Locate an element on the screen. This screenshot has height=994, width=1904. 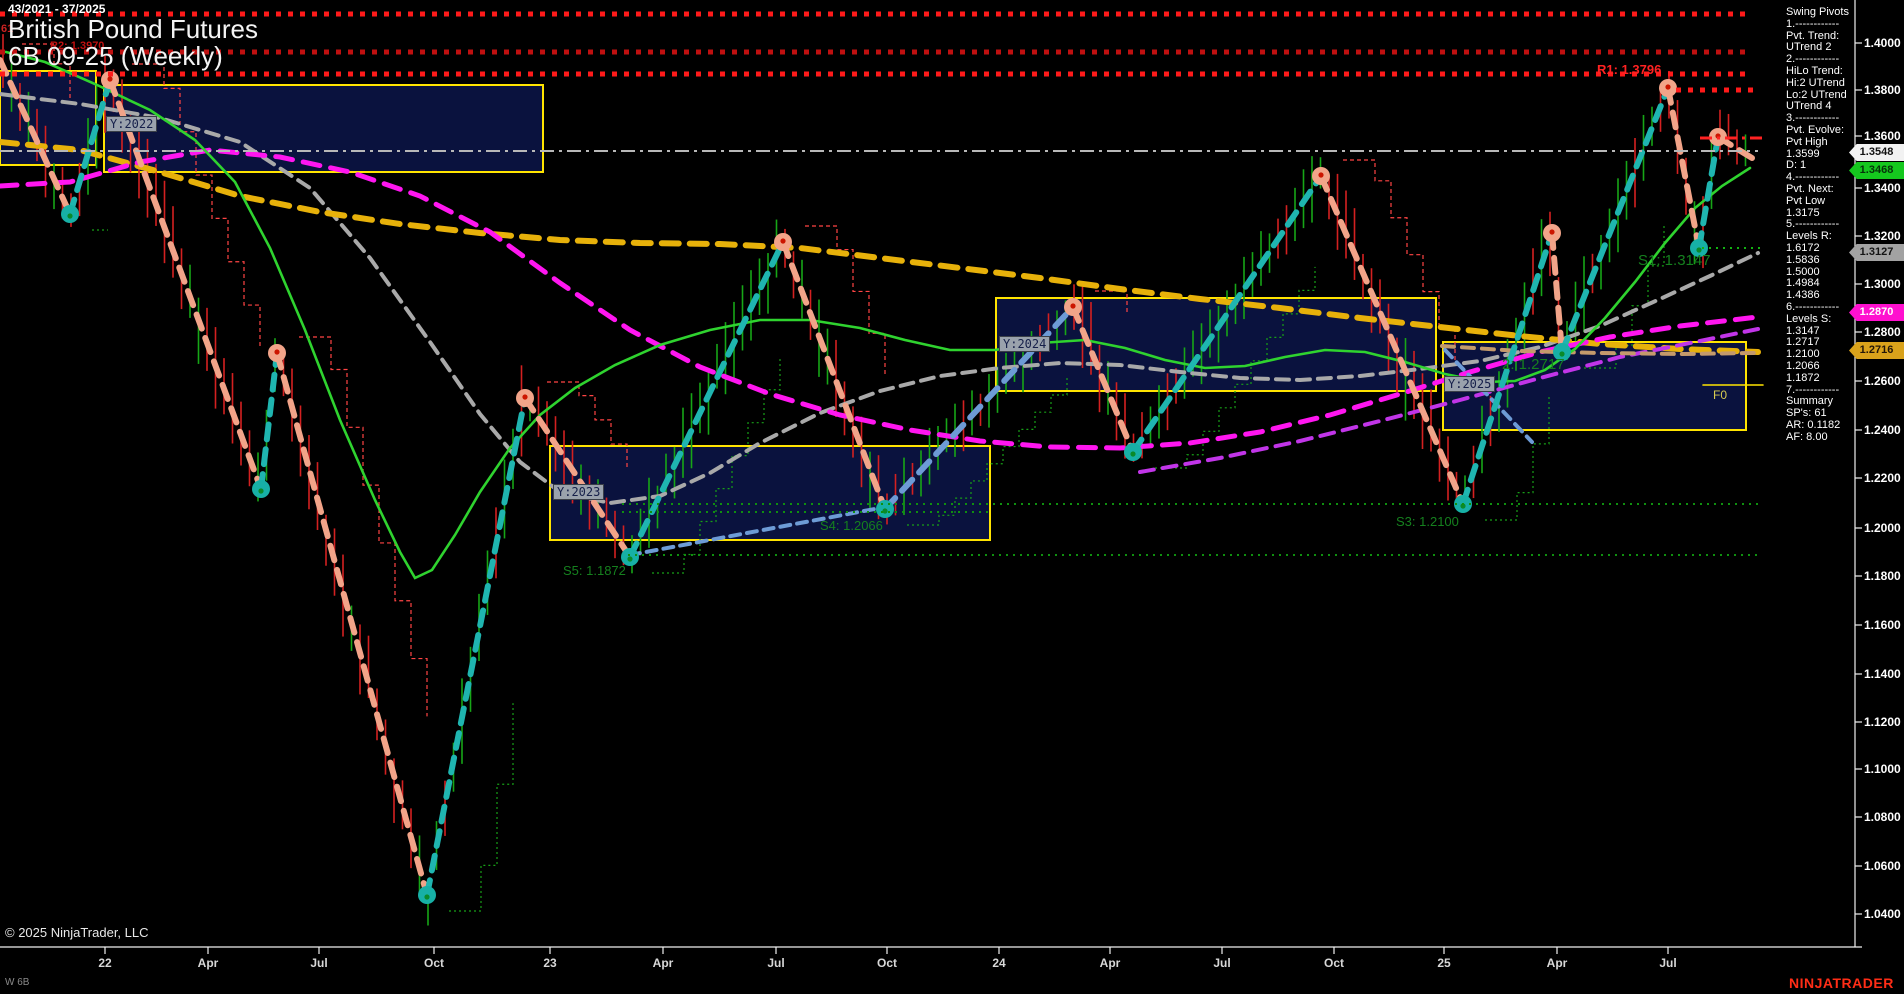
price-axis-label: 1.2400 is located at coordinates (1882, 430).